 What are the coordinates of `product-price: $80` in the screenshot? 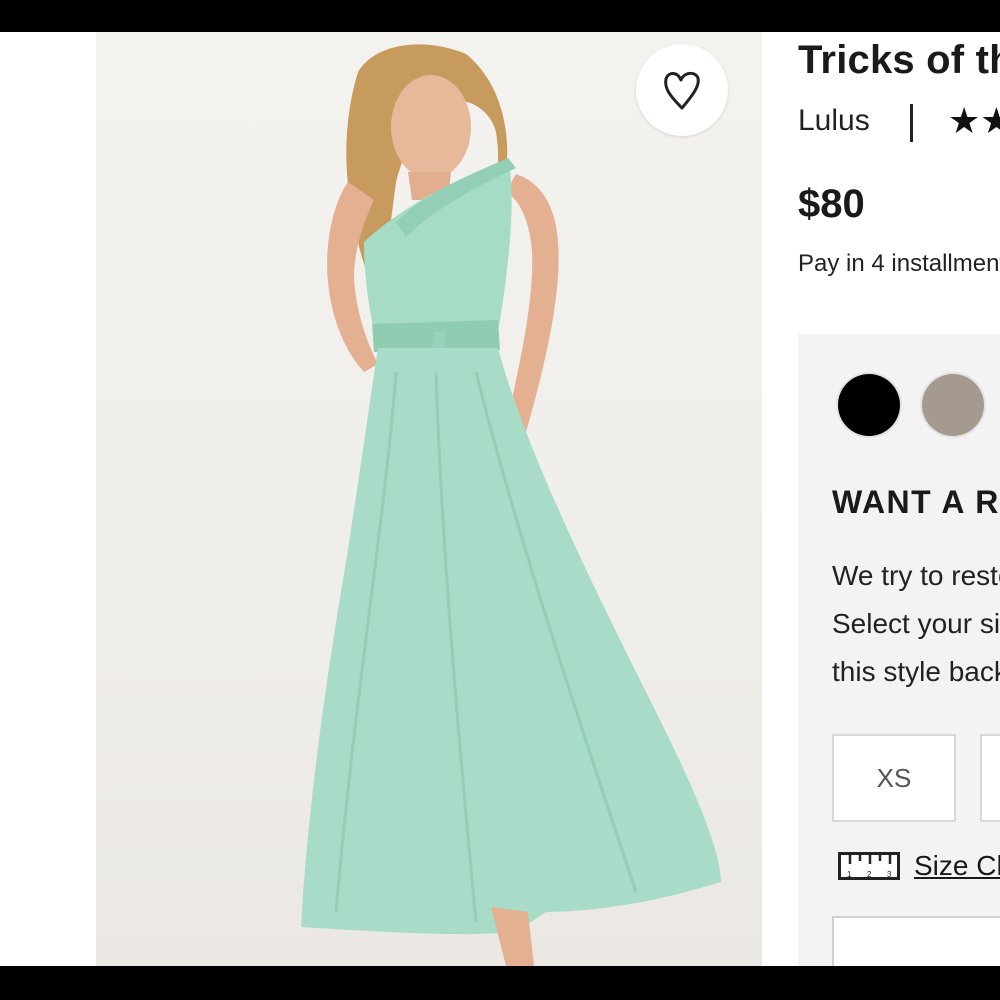 It's located at (831, 204).